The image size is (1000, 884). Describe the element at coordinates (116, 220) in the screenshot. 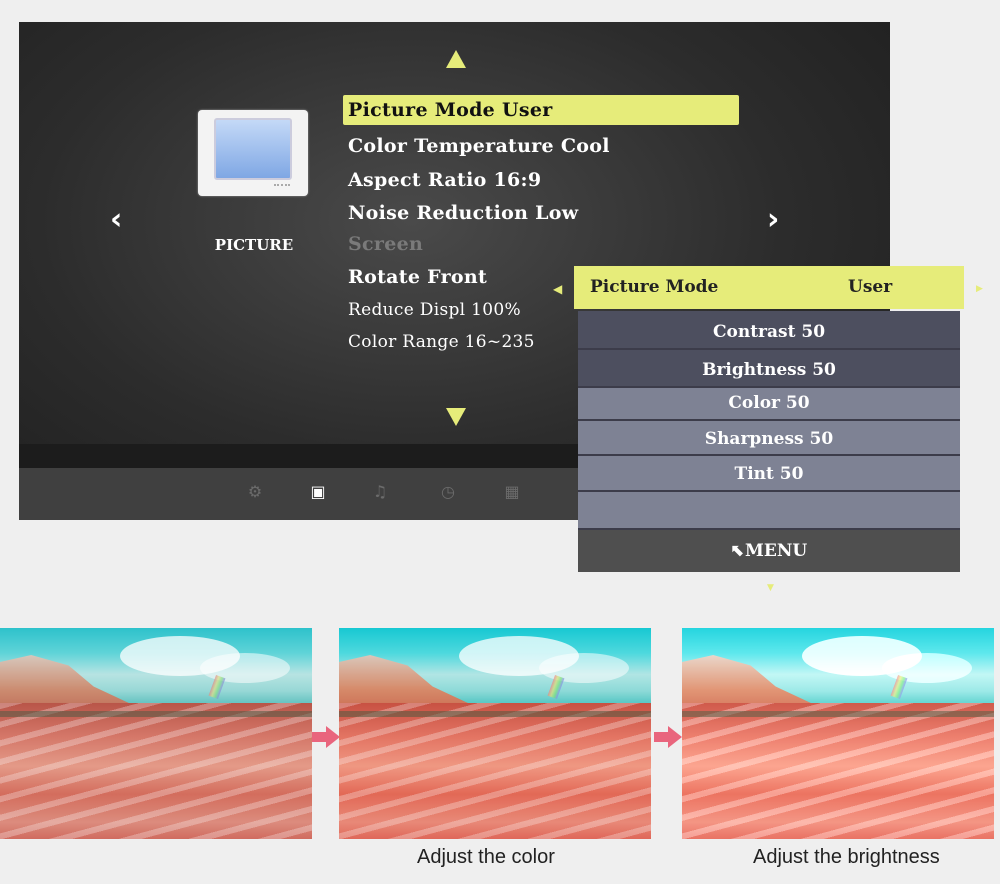

I see `chevron-left-icon: ‹` at that location.